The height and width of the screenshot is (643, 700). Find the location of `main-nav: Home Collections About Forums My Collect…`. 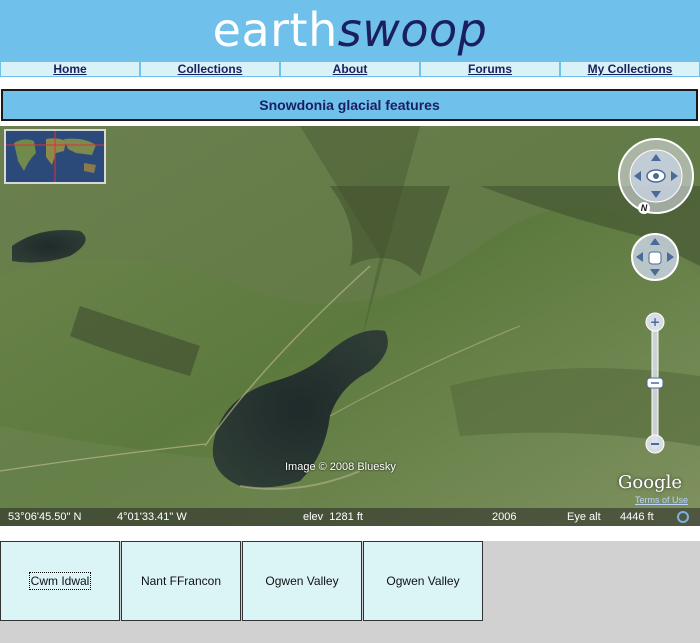

main-nav: Home Collections About Forums My Collect… is located at coordinates (350, 69).